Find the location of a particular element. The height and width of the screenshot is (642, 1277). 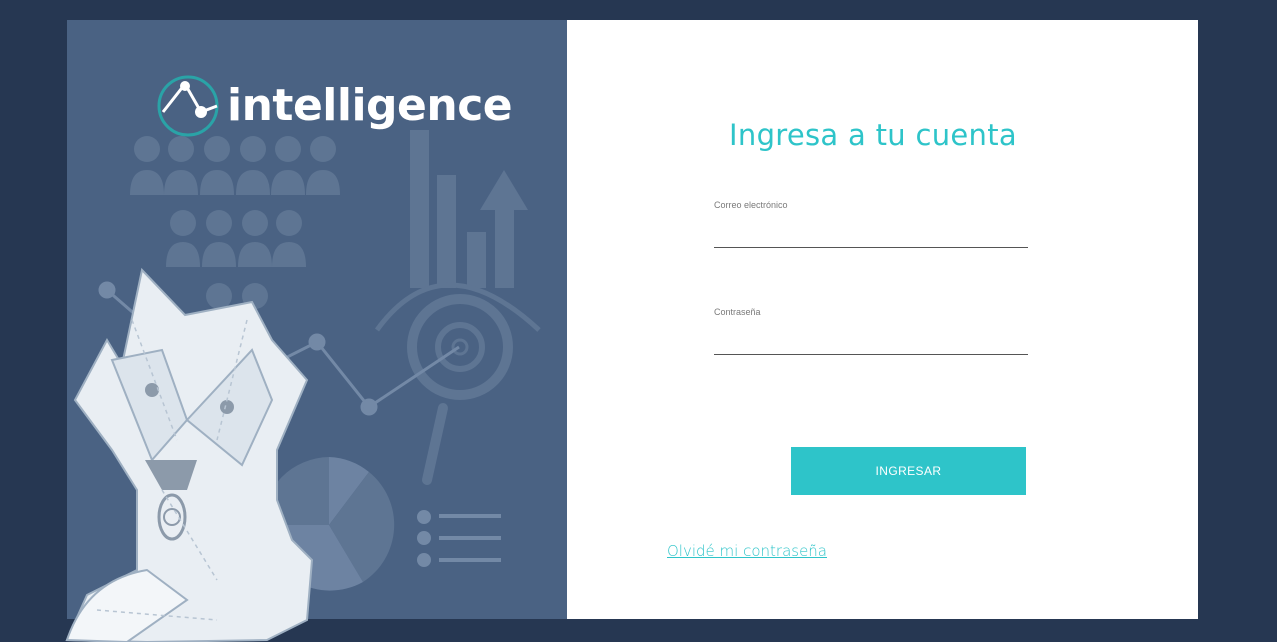

brand-logo: intelligence is located at coordinates (335, 106).